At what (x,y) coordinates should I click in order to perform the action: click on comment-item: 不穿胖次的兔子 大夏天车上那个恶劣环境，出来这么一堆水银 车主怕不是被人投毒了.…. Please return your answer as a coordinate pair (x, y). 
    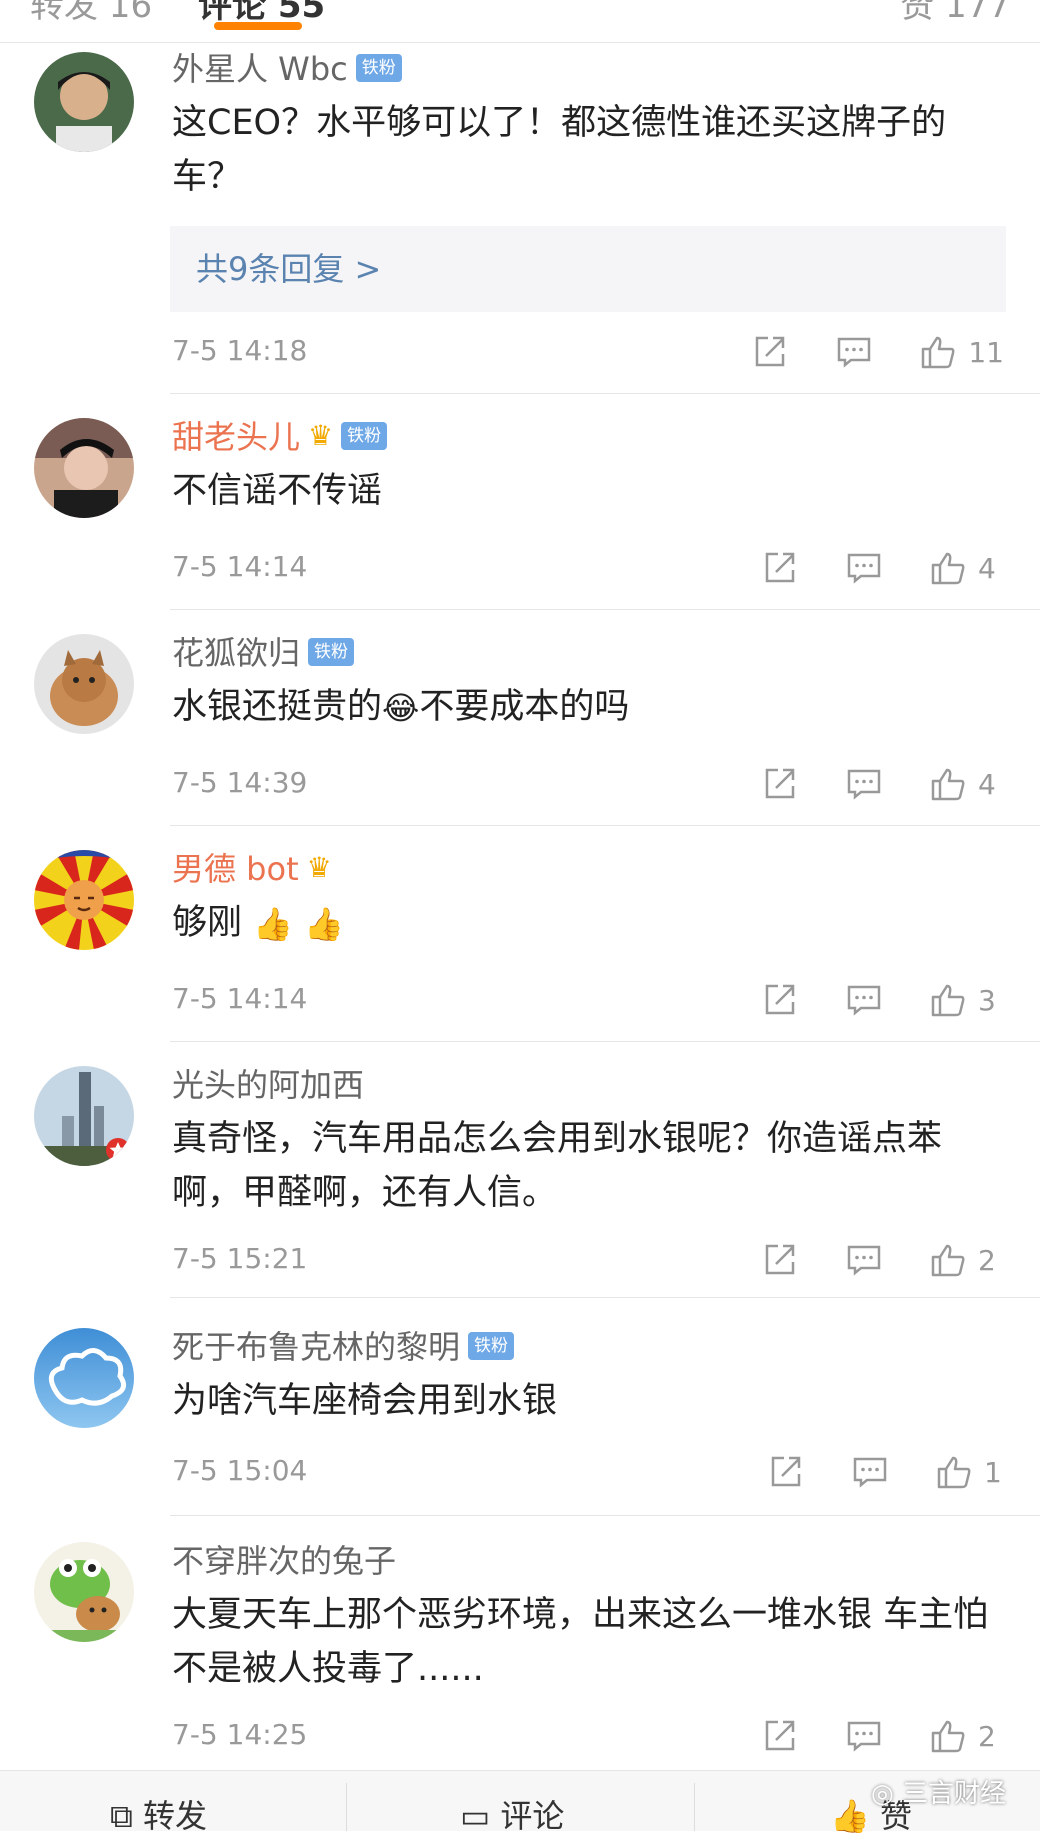
    Looking at the image, I should click on (520, 1653).